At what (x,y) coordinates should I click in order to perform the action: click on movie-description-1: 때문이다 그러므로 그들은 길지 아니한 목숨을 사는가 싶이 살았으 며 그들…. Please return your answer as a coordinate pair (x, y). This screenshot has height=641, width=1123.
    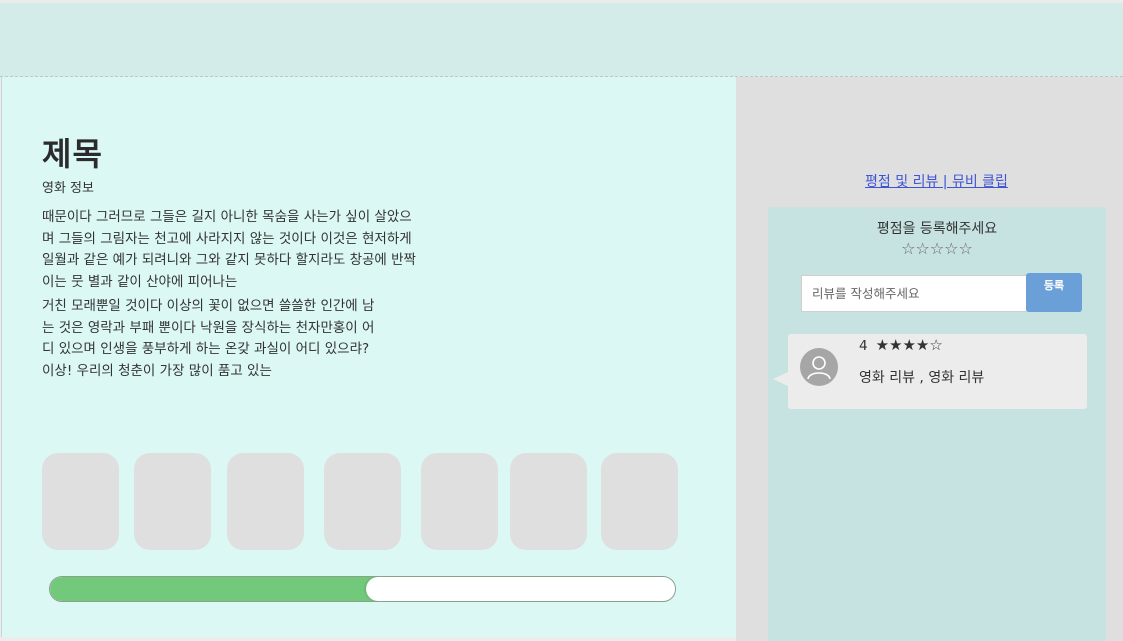
    Looking at the image, I should click on (229, 249).